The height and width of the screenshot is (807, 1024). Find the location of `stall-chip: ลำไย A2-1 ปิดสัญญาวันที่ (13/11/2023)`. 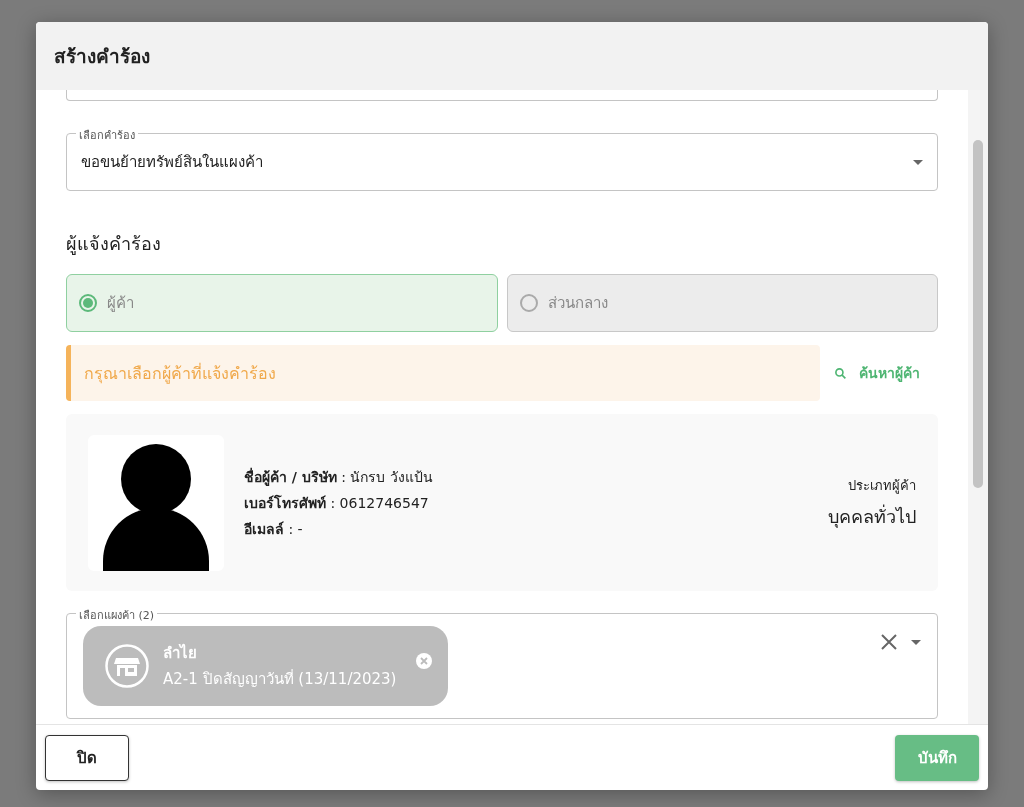

stall-chip: ลำไย A2-1 ปิดสัญญาวันที่ (13/11/2023) is located at coordinates (266, 666).